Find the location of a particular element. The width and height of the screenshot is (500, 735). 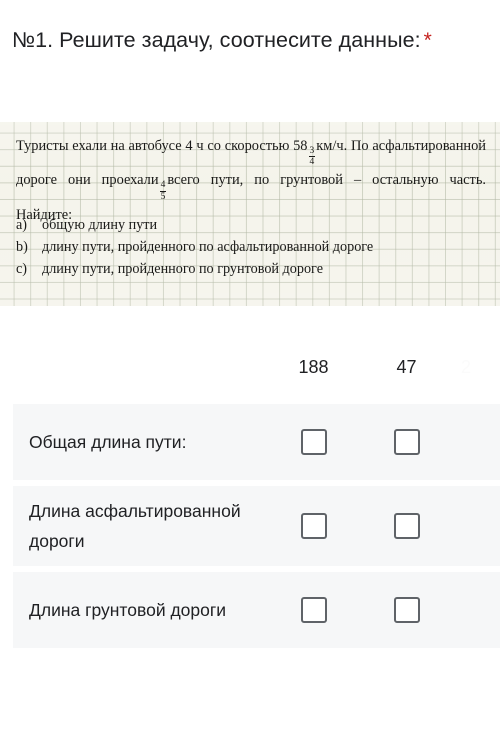

mixed-fraction-three-quarters: 34 is located at coordinates (312, 156).